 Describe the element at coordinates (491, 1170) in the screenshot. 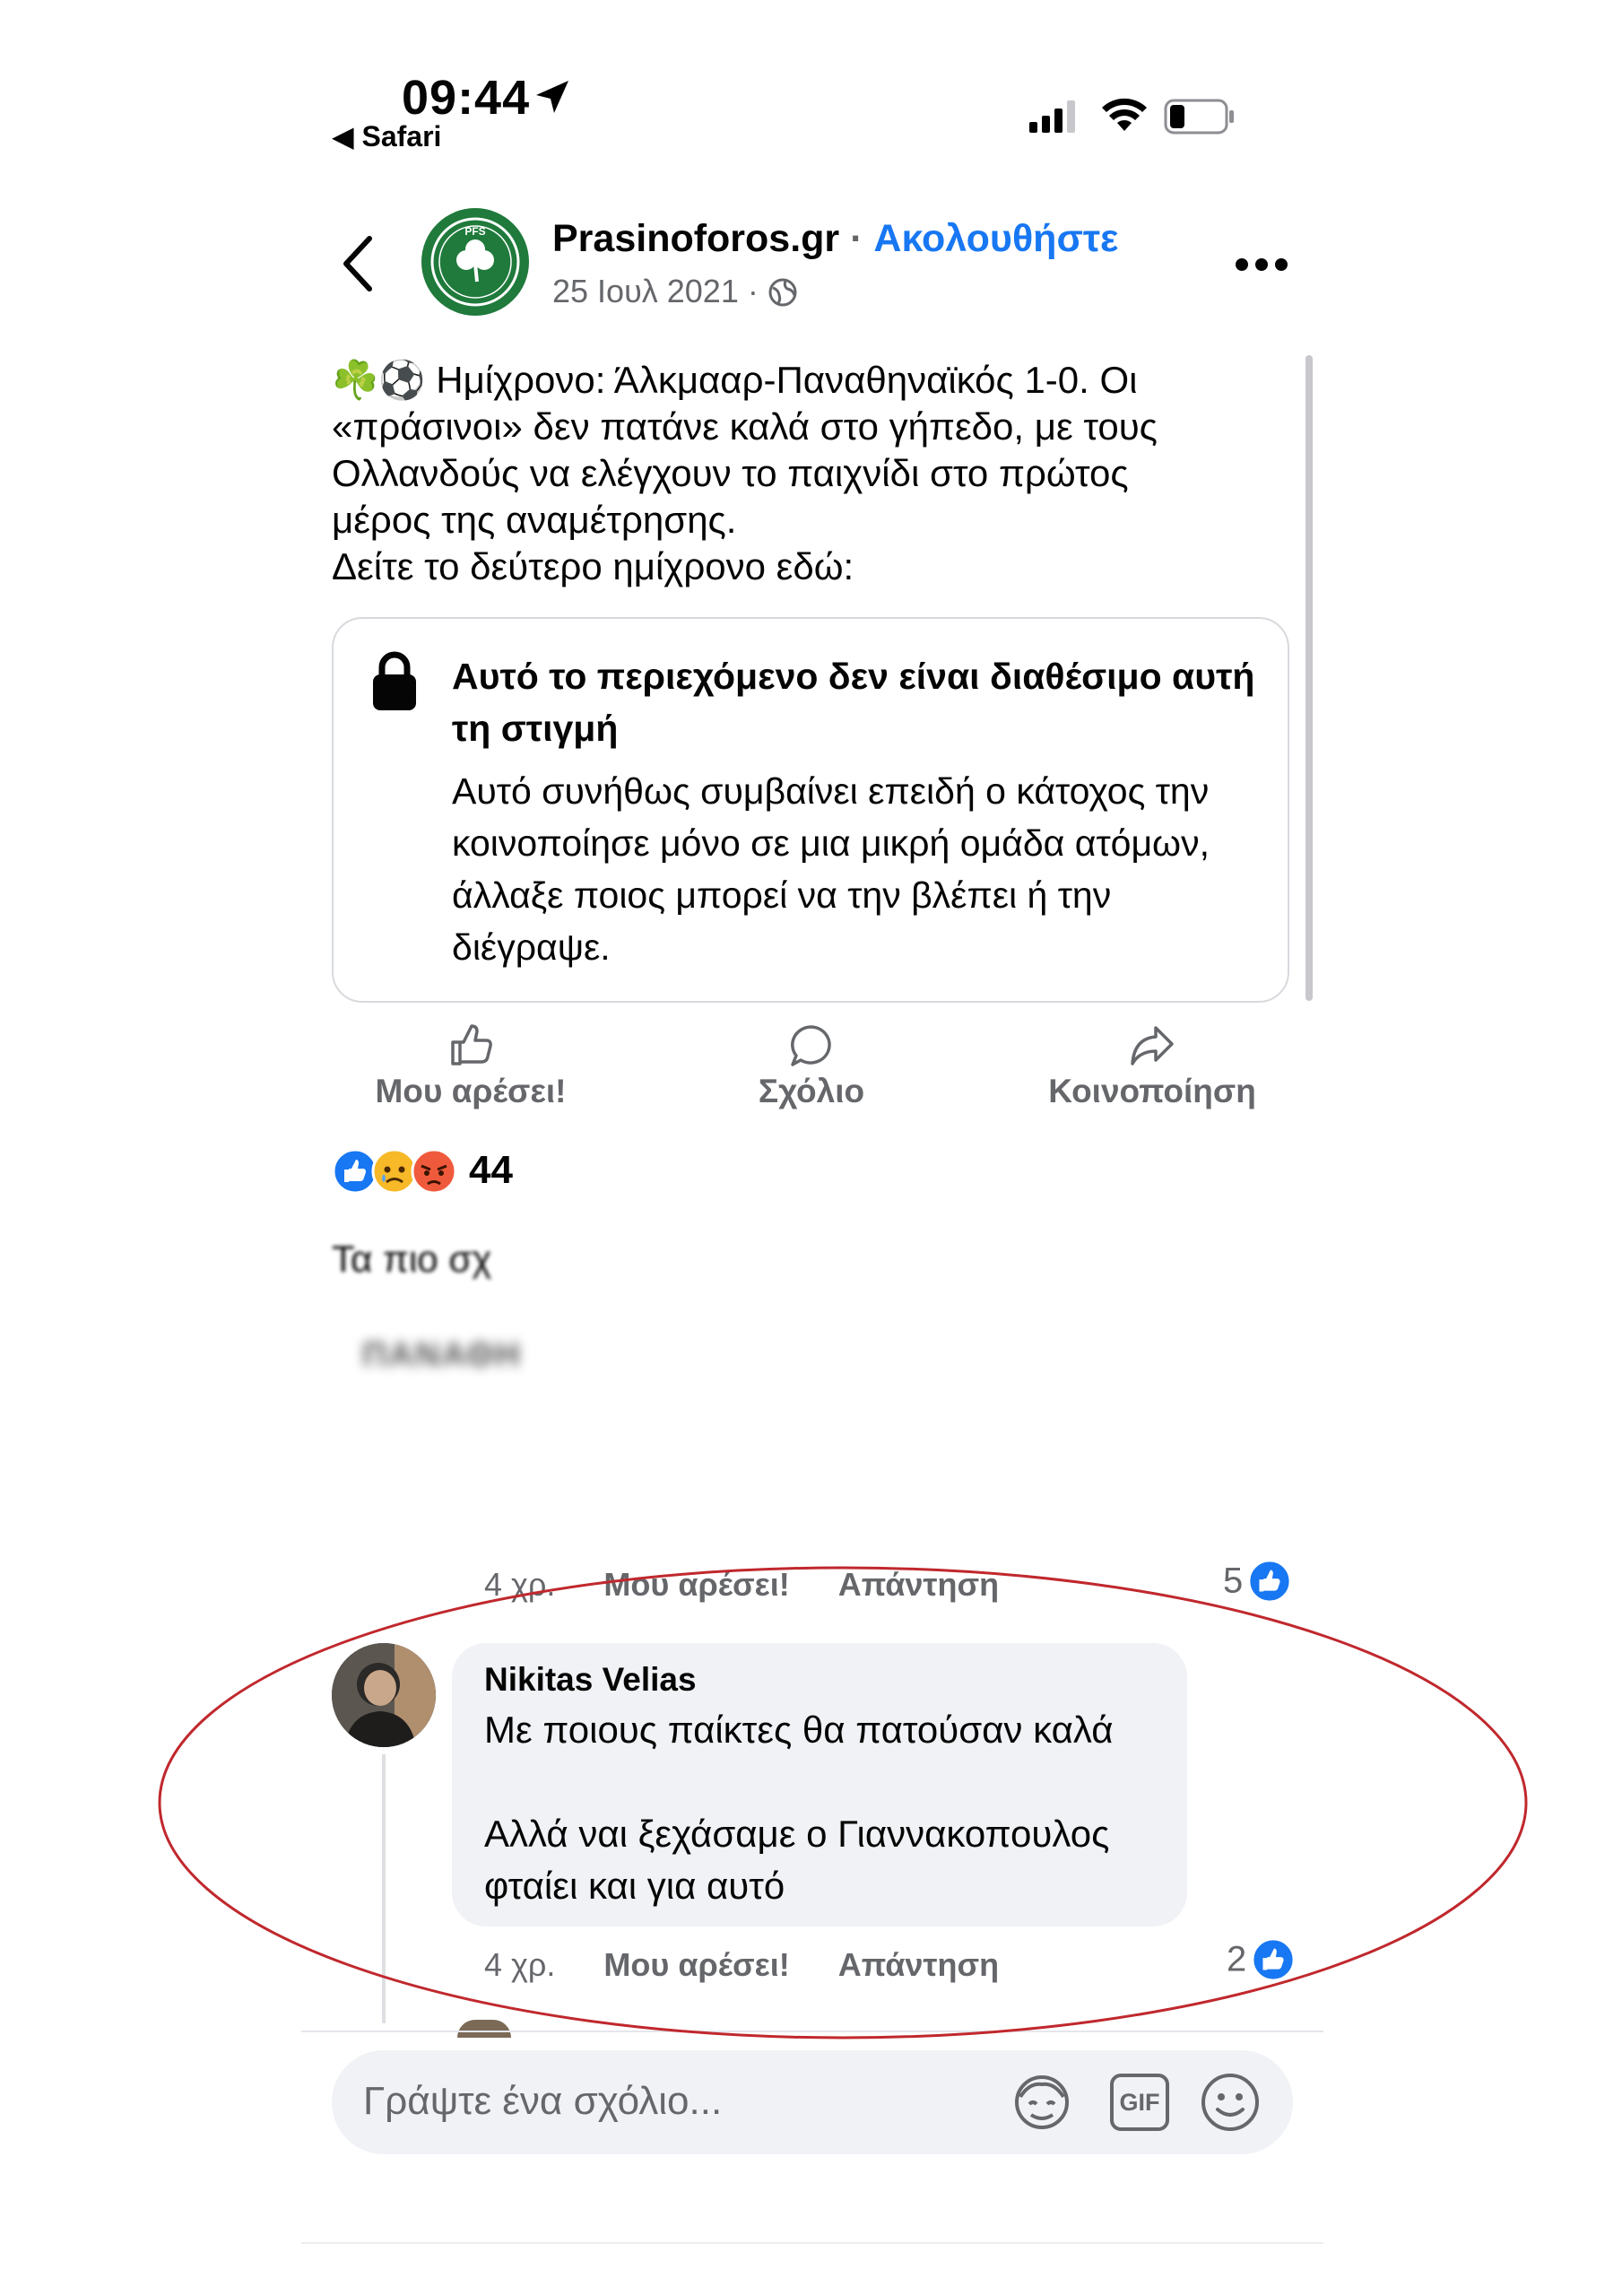

I see `reaction-count: 44` at that location.